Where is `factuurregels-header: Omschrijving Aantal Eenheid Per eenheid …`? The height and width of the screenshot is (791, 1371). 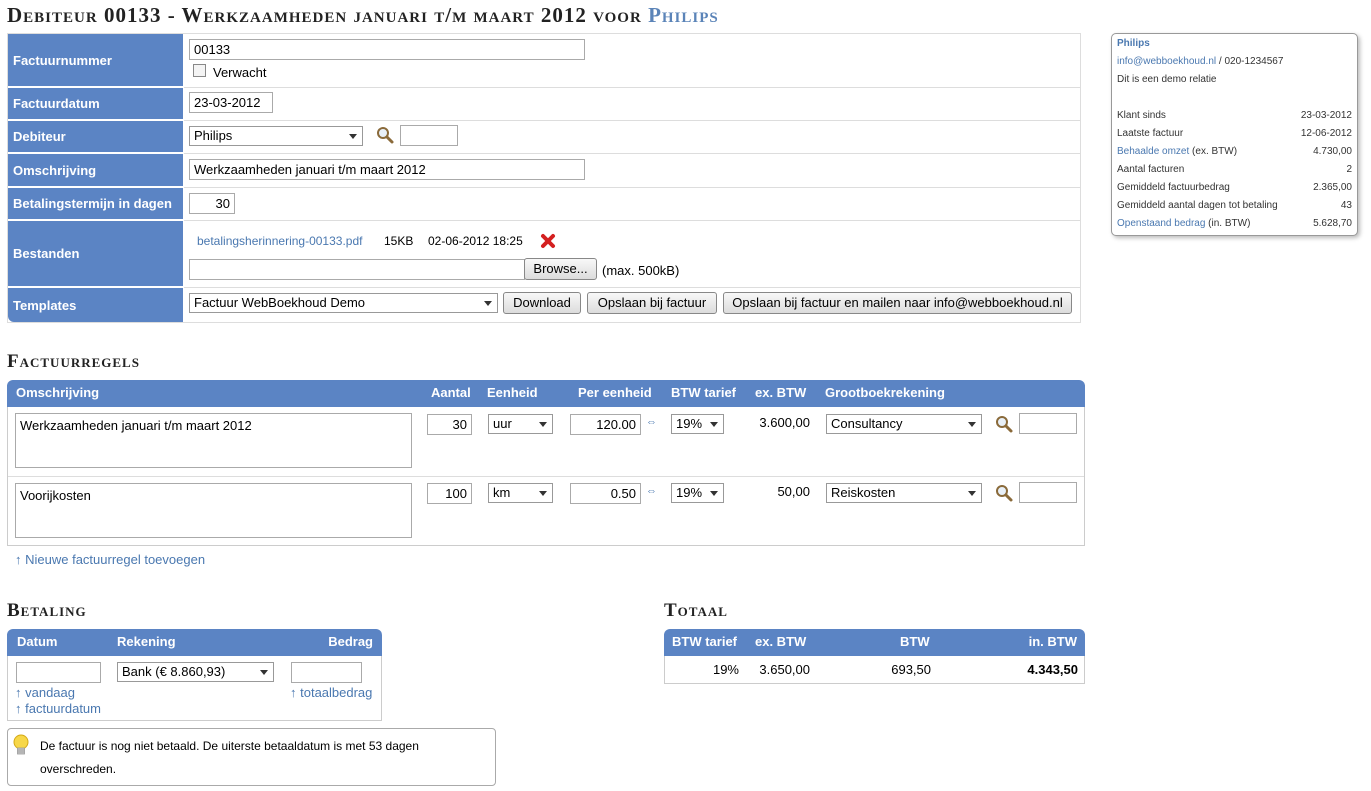 factuurregels-header: Omschrijving Aantal Eenheid Per eenheid … is located at coordinates (546, 393).